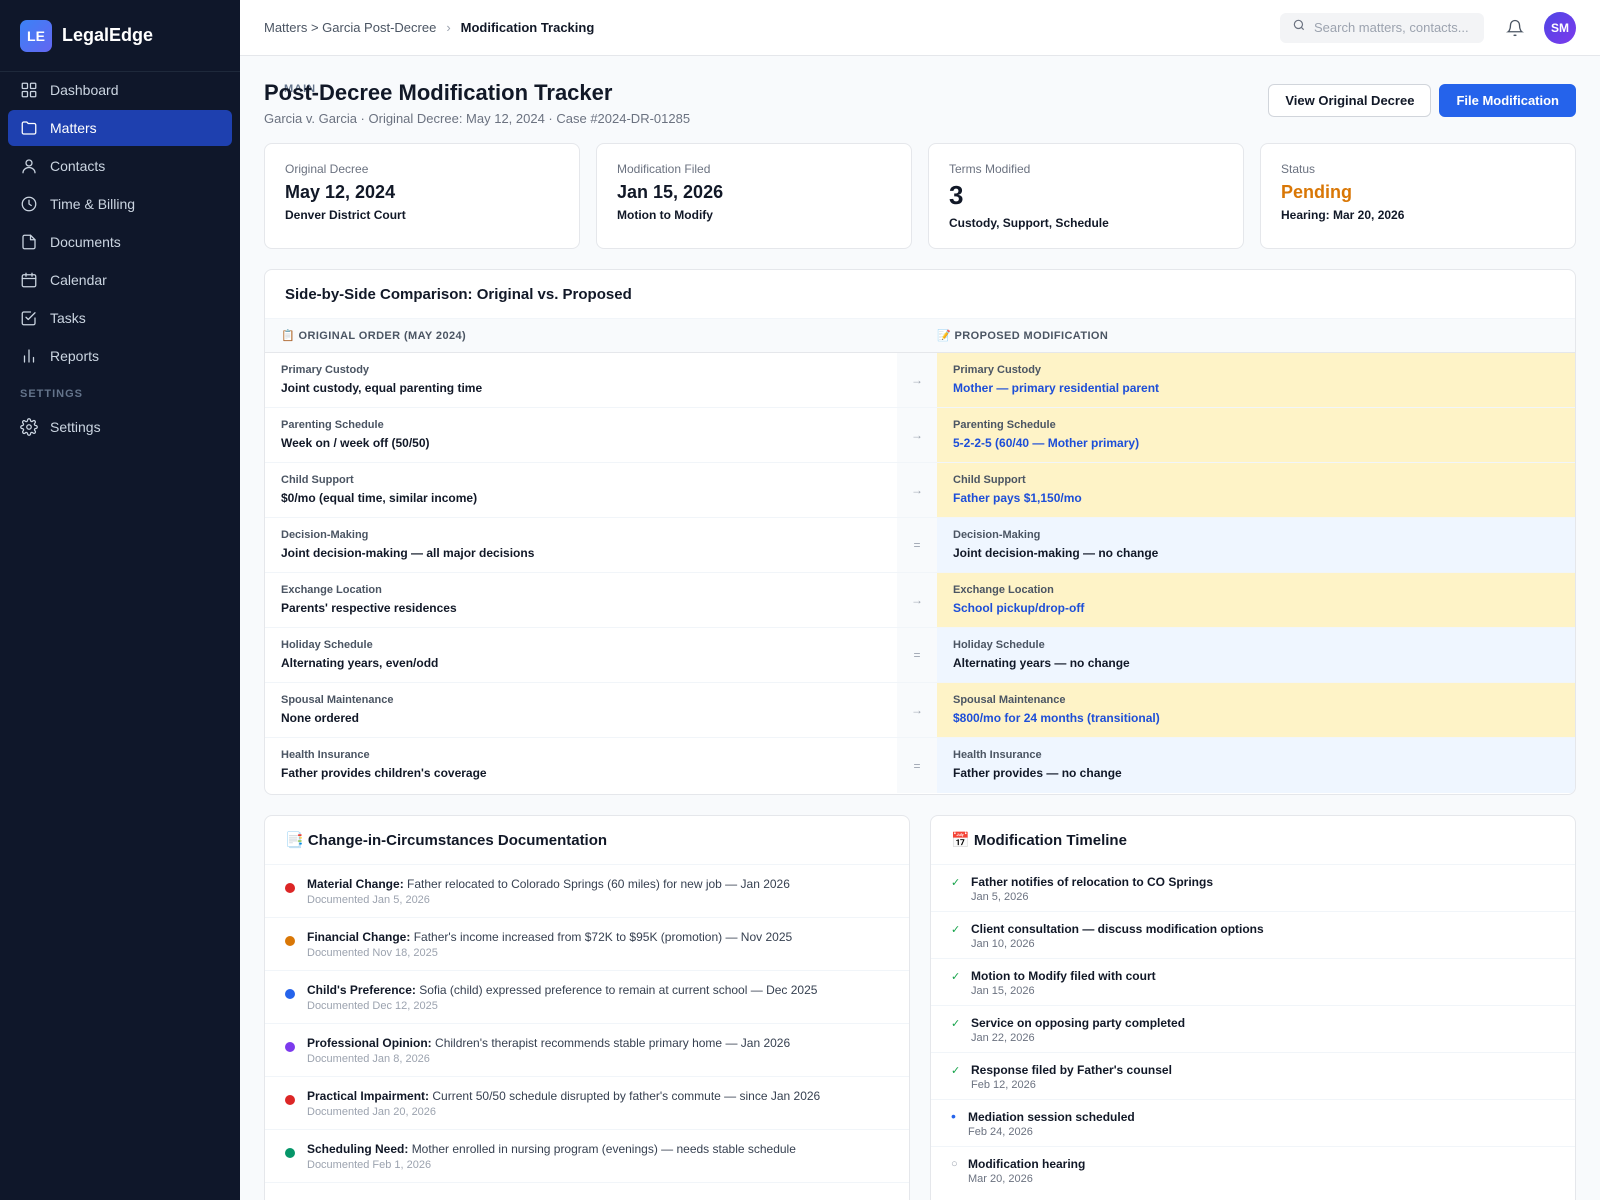 This screenshot has height=1200, width=1600. What do you see at coordinates (108, 35) in the screenshot?
I see `brand-name: LegalEdge` at bounding box center [108, 35].